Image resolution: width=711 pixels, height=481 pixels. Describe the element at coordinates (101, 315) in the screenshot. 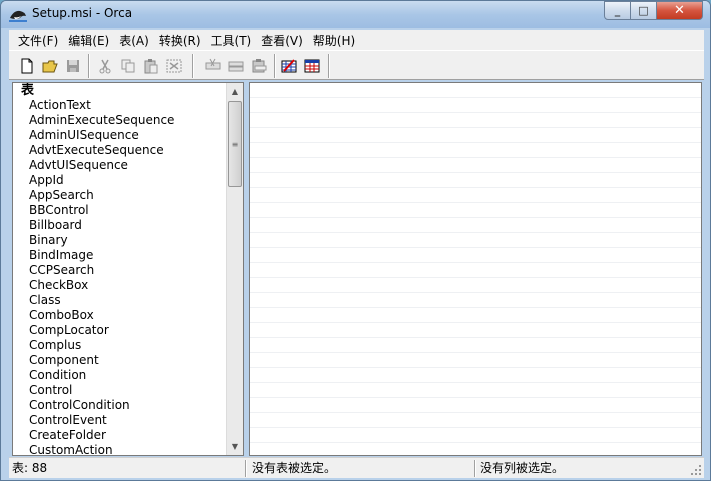

I see `list-item: ComboBox` at that location.